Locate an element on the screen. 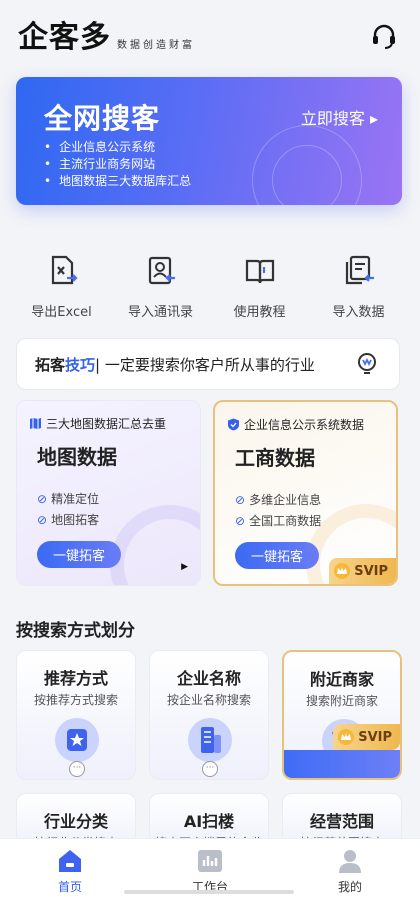  app-header: 企客多 数据创造财富 is located at coordinates (210, 35).